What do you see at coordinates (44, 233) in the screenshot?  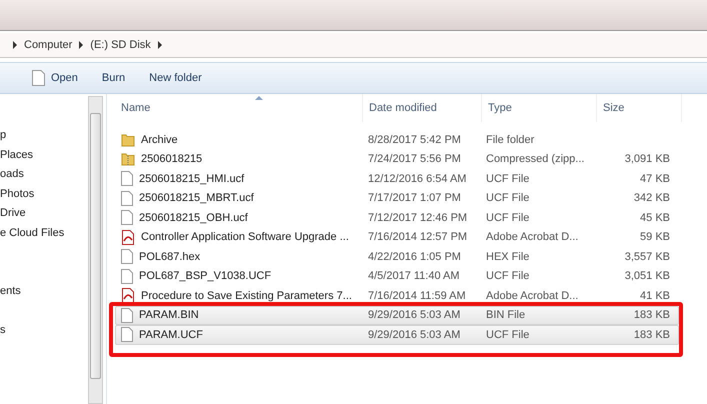 I see `navigation-item: e Cloud Files` at bounding box center [44, 233].